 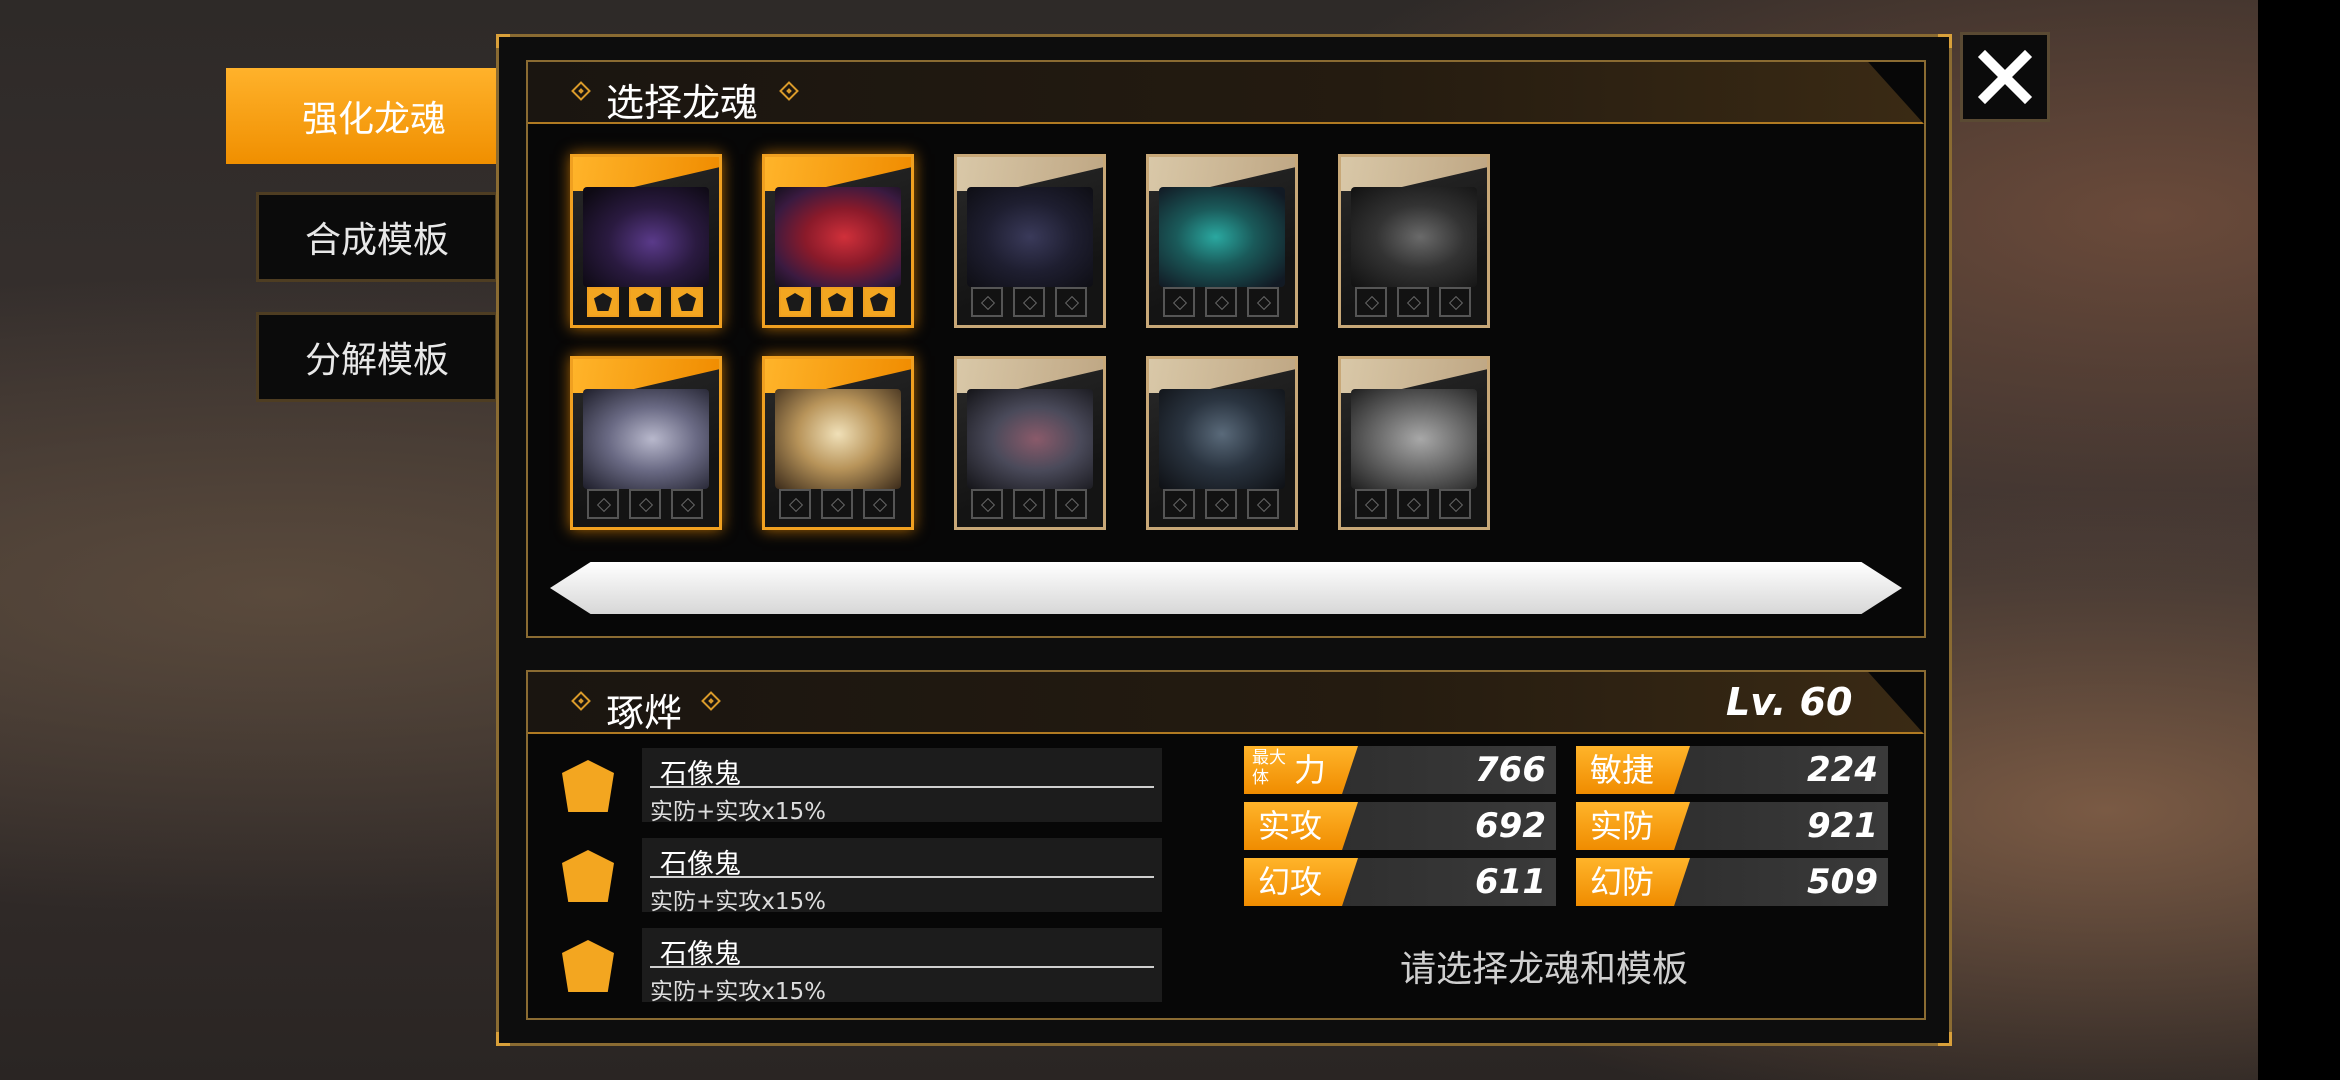 I want to click on select-soul-title: 选择龙魂, so click(x=682, y=103).